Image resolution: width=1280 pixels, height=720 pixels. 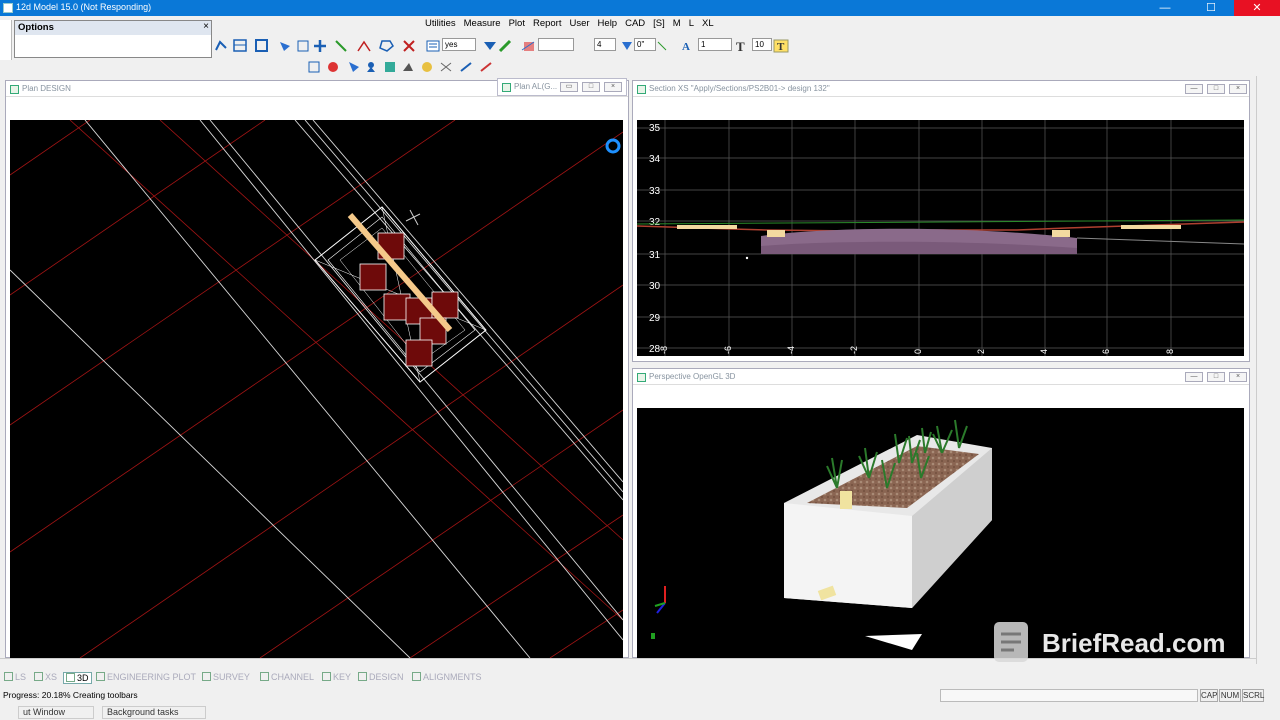 I want to click on y-tick: 33, so click(x=655, y=191).